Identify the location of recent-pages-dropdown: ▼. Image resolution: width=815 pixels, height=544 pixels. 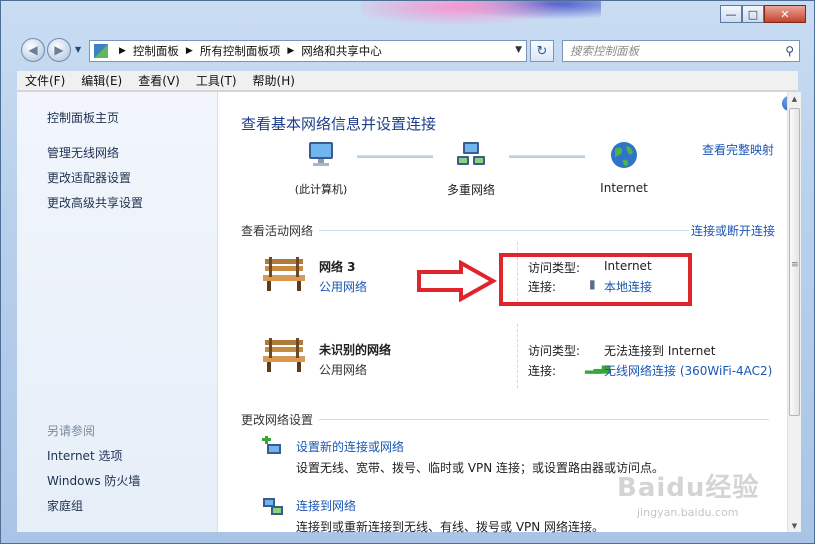
(78, 49).